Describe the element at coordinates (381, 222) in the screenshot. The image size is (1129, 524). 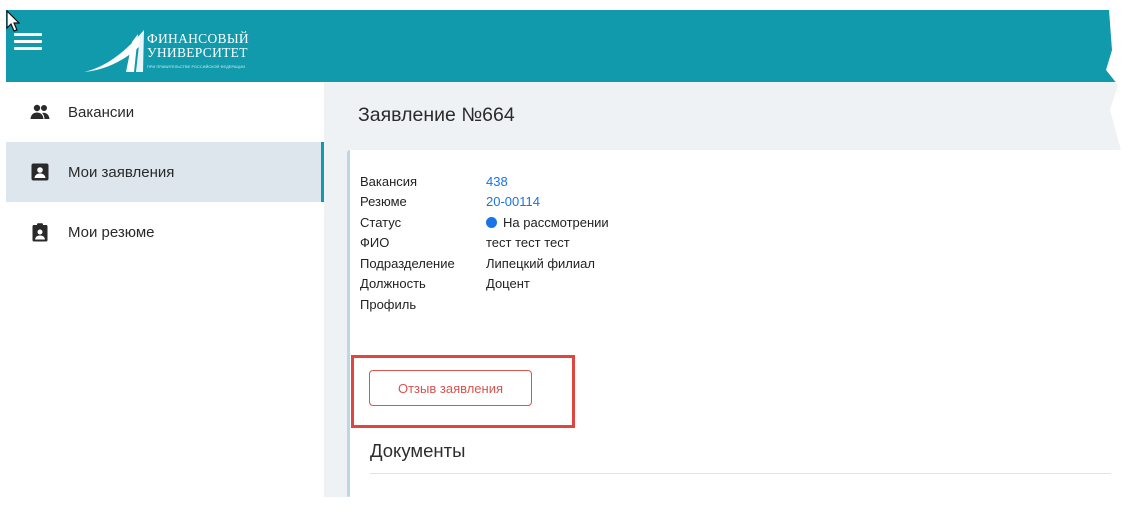
I see `detail-label: Статус` at that location.